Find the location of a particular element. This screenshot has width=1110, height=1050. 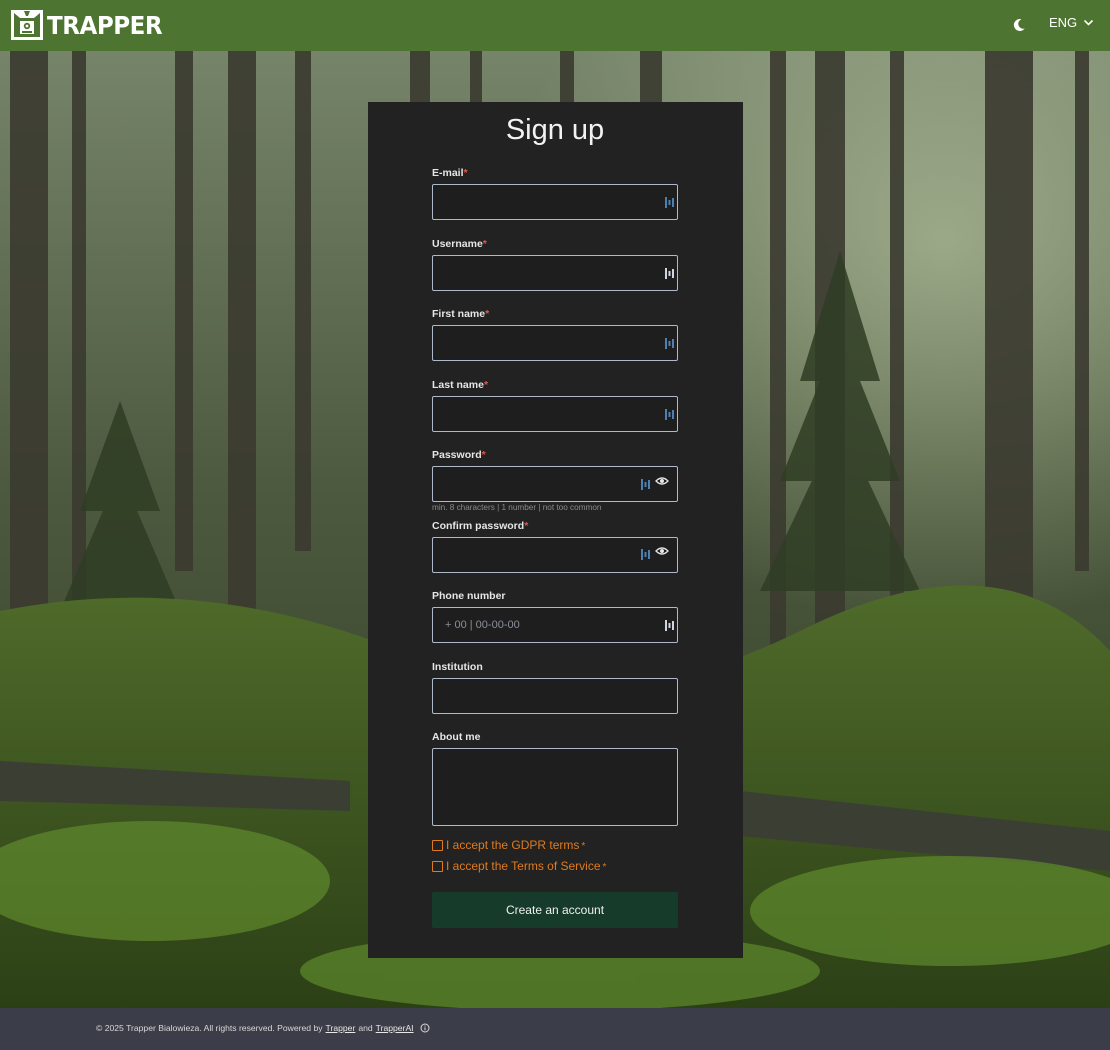

last-name-label: Last name* is located at coordinates (460, 385).